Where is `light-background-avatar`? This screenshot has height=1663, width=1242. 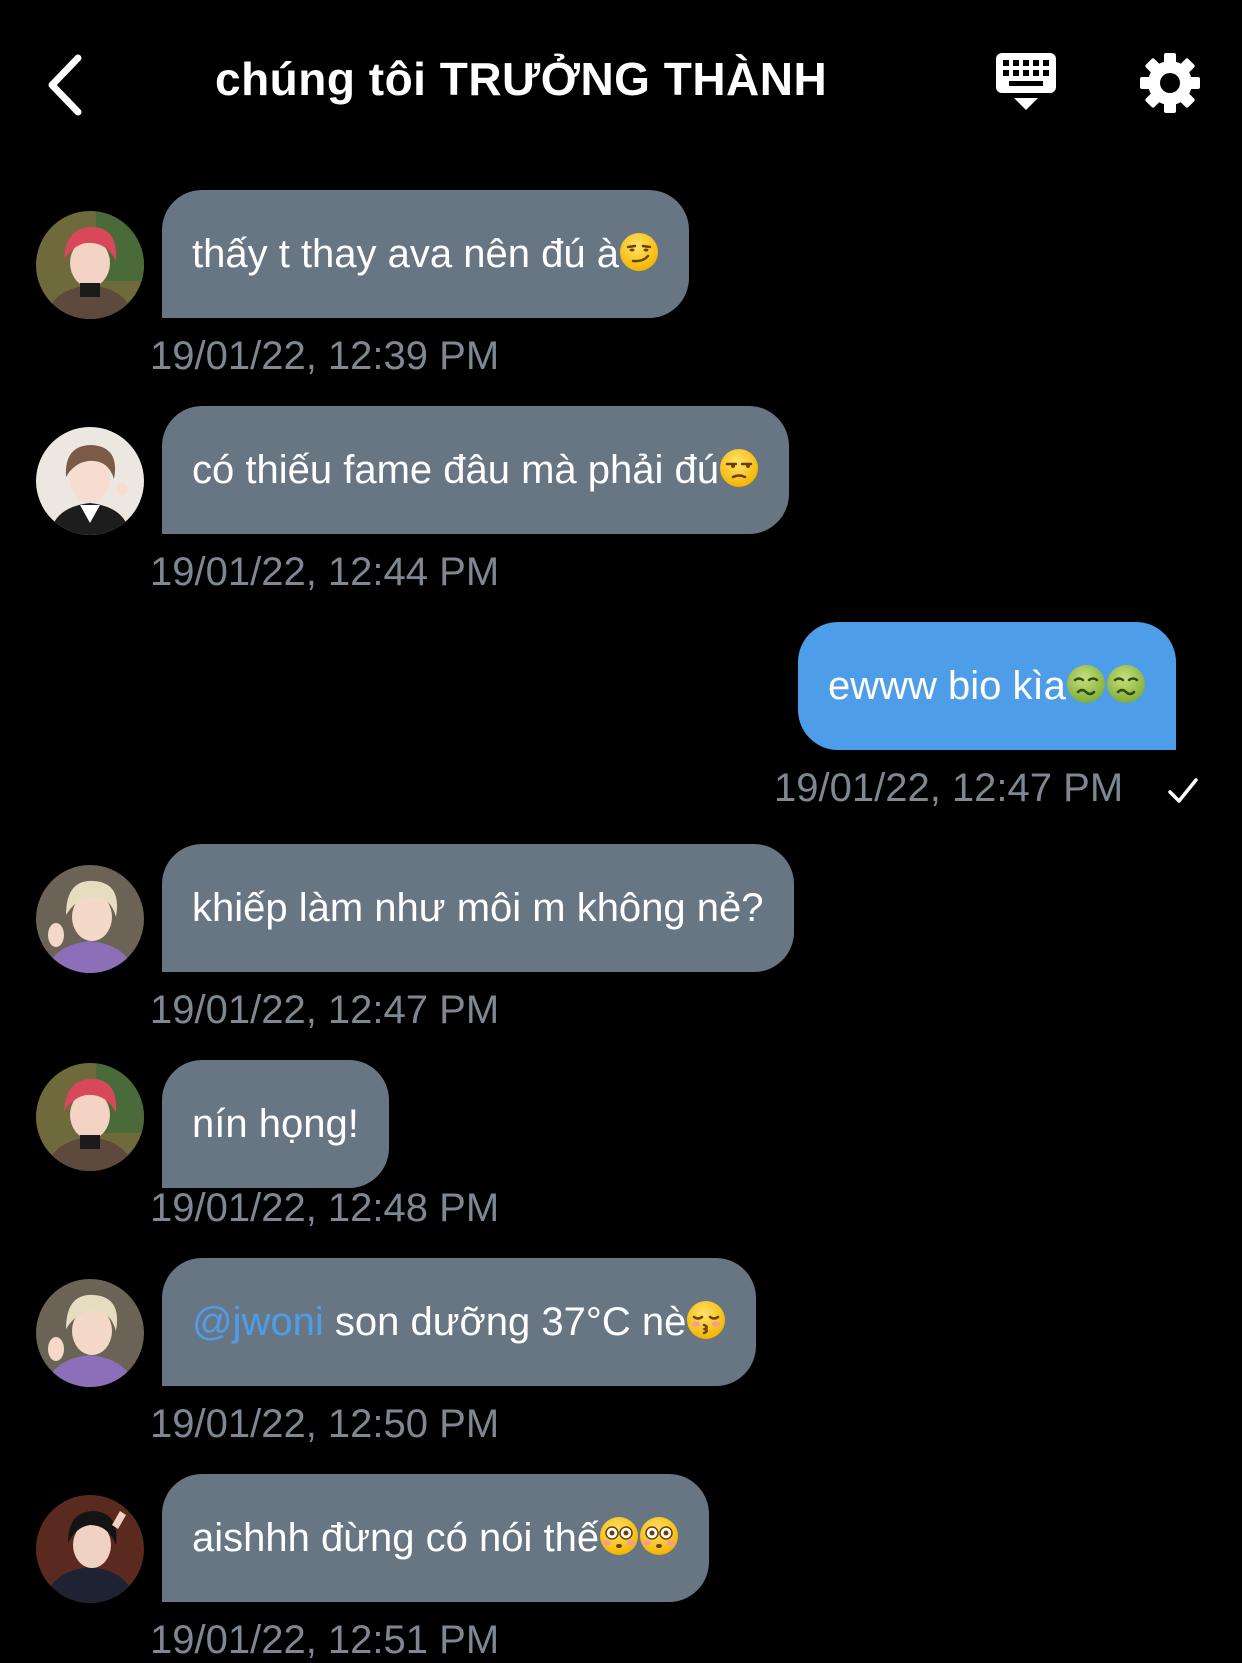 light-background-avatar is located at coordinates (90, 481).